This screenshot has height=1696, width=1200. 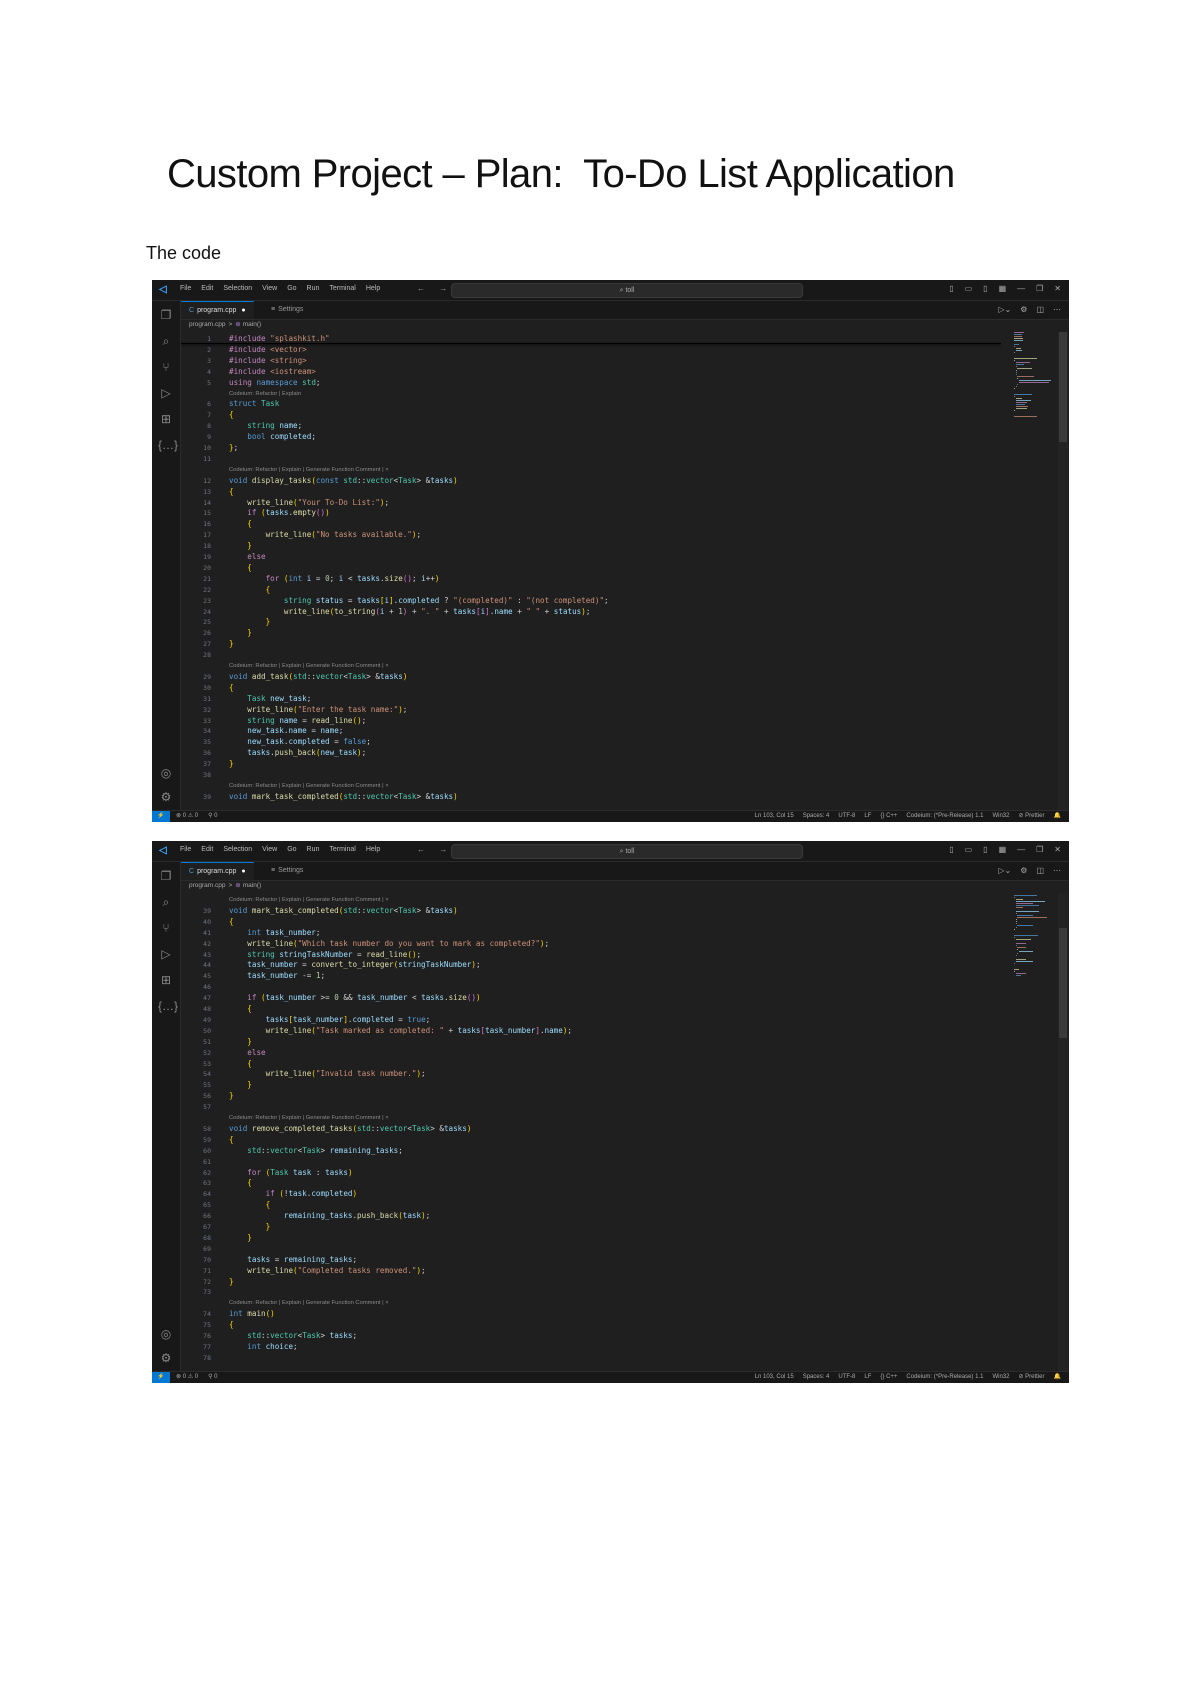 I want to click on menu-item-selection: Selection, so click(x=237, y=849).